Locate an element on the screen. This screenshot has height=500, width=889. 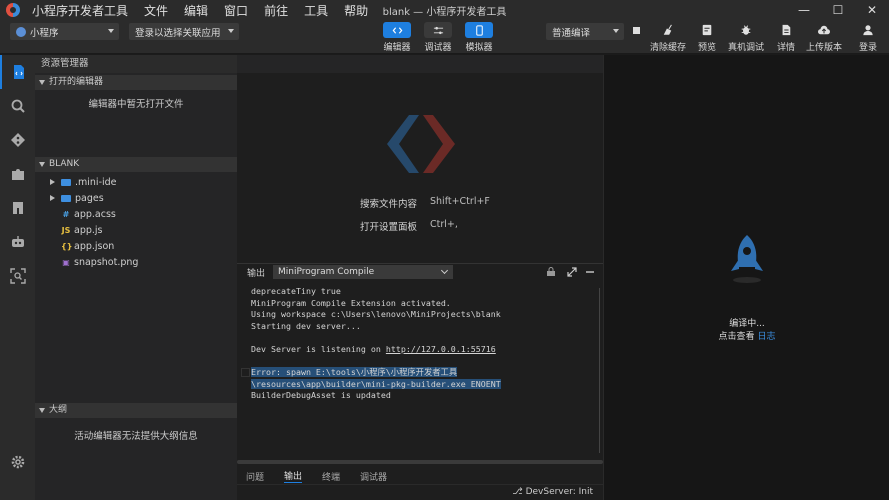
tree-item-snapshot: ▣ snapshot.png is located at coordinates (136, 262).